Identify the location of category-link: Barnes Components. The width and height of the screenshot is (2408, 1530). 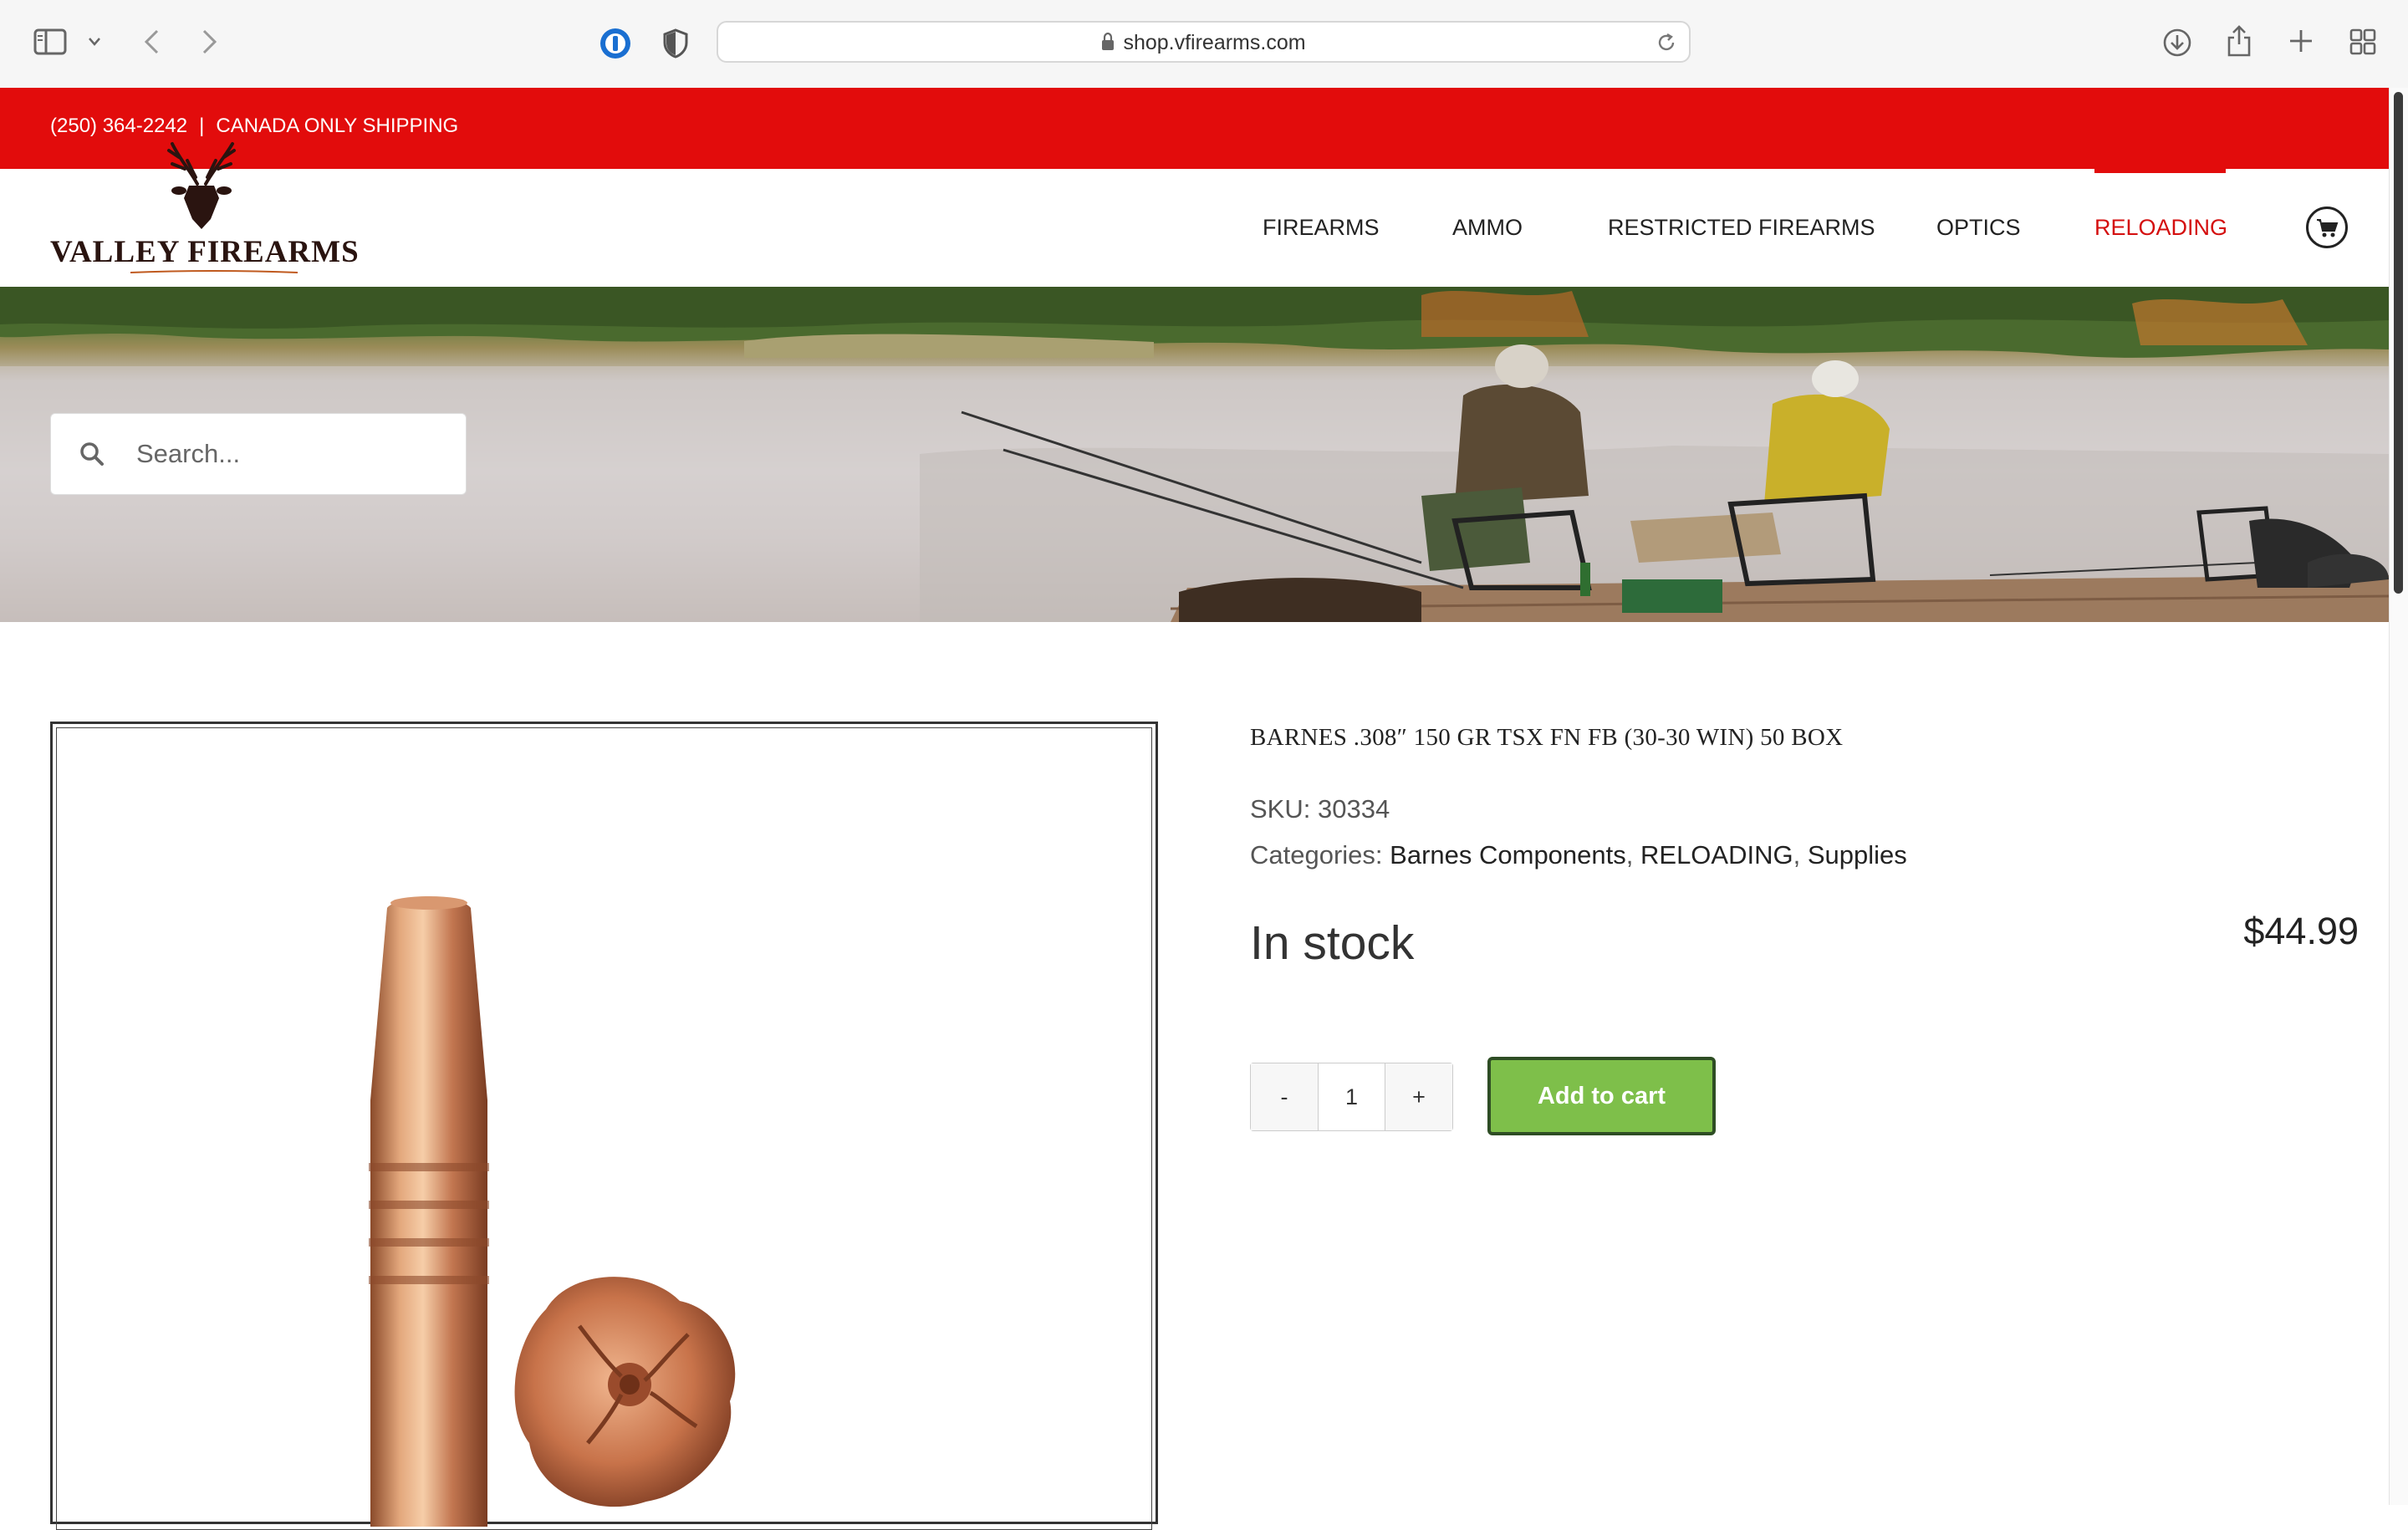
(1508, 855).